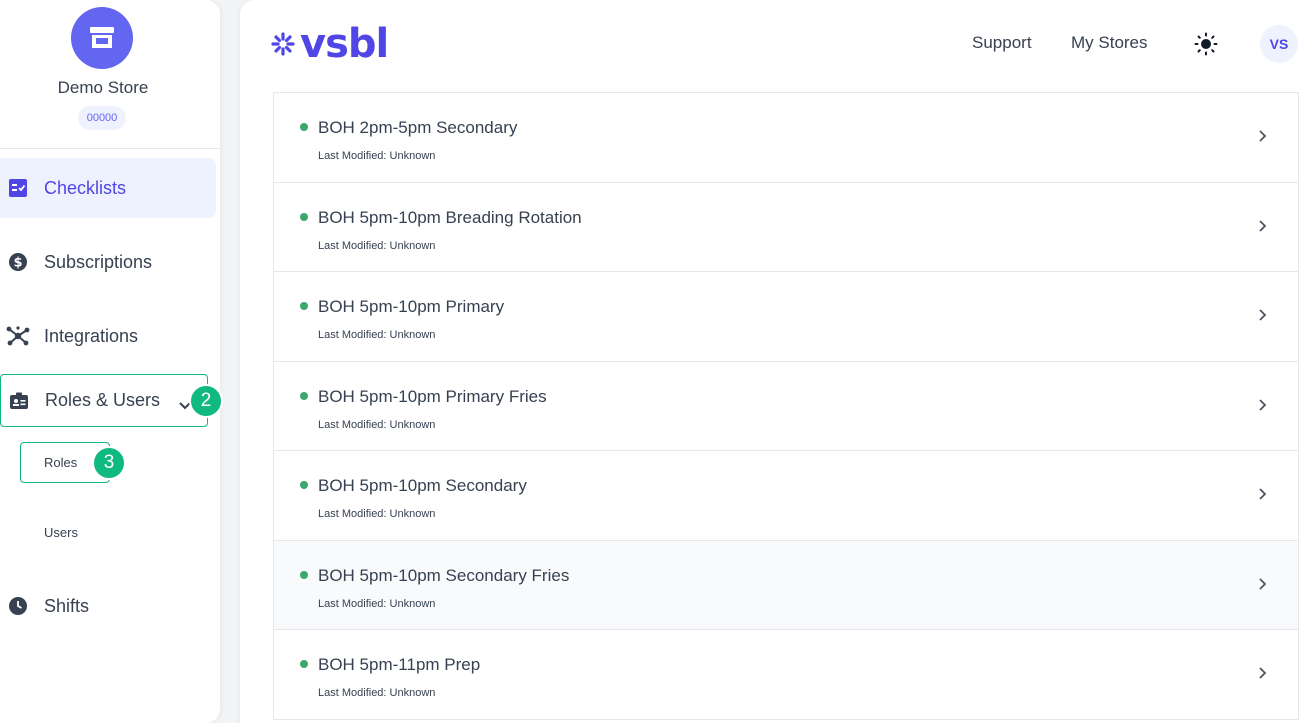 Image resolution: width=1301 pixels, height=723 pixels. What do you see at coordinates (1002, 43) in the screenshot?
I see `support-link: Support` at bounding box center [1002, 43].